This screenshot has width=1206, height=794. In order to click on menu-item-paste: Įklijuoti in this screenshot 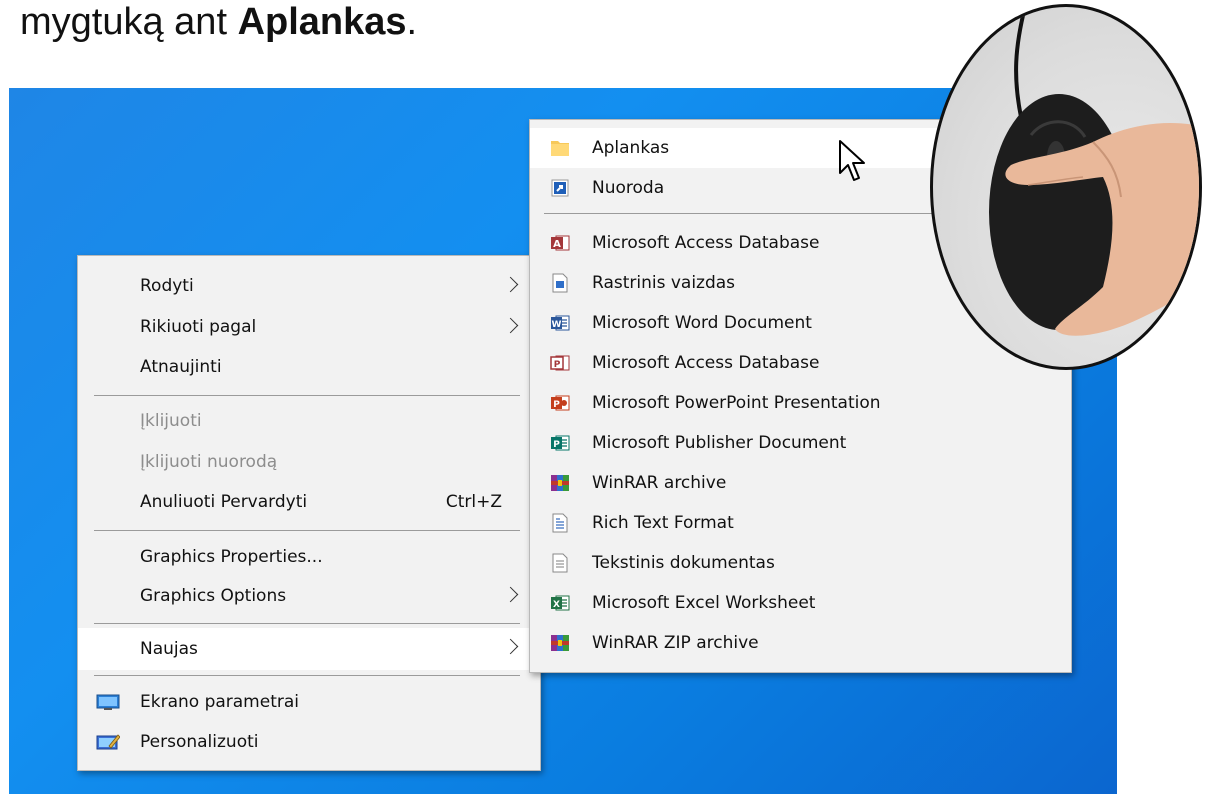, I will do `click(309, 421)`.